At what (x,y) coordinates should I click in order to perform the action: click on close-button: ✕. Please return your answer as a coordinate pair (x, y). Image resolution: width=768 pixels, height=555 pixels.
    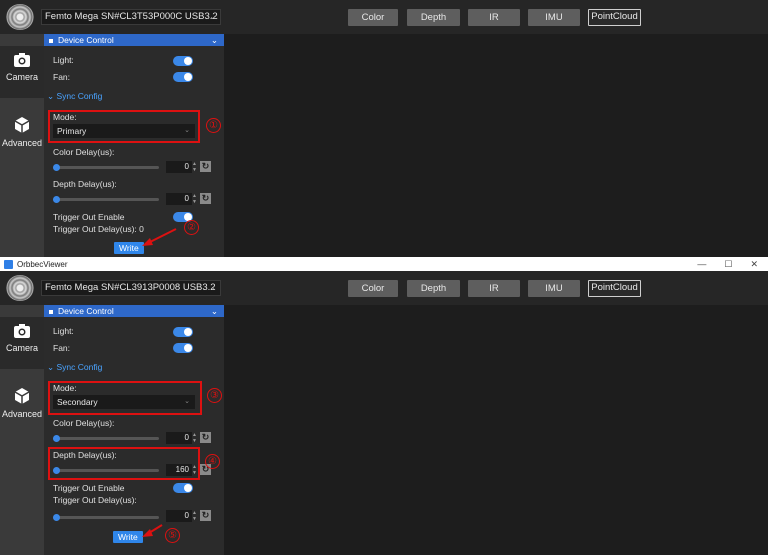
    Looking at the image, I should click on (754, 264).